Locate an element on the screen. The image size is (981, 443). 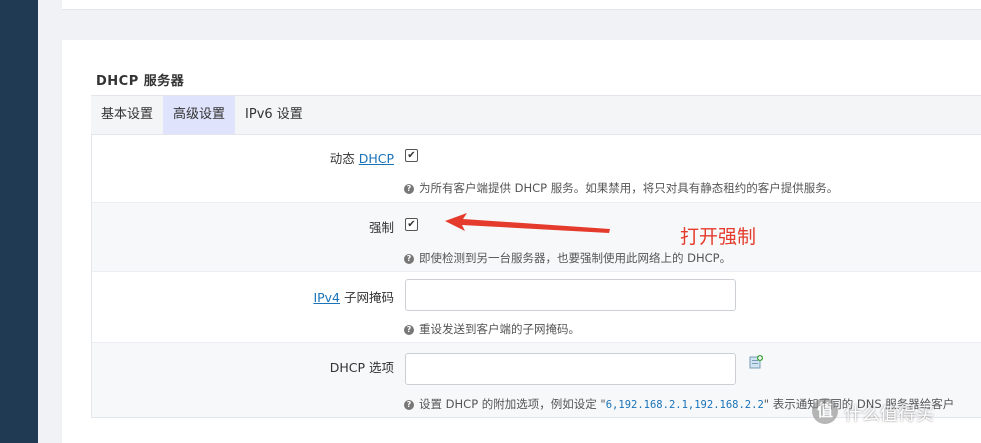
section-title: DHCP 服务器 is located at coordinates (140, 81).